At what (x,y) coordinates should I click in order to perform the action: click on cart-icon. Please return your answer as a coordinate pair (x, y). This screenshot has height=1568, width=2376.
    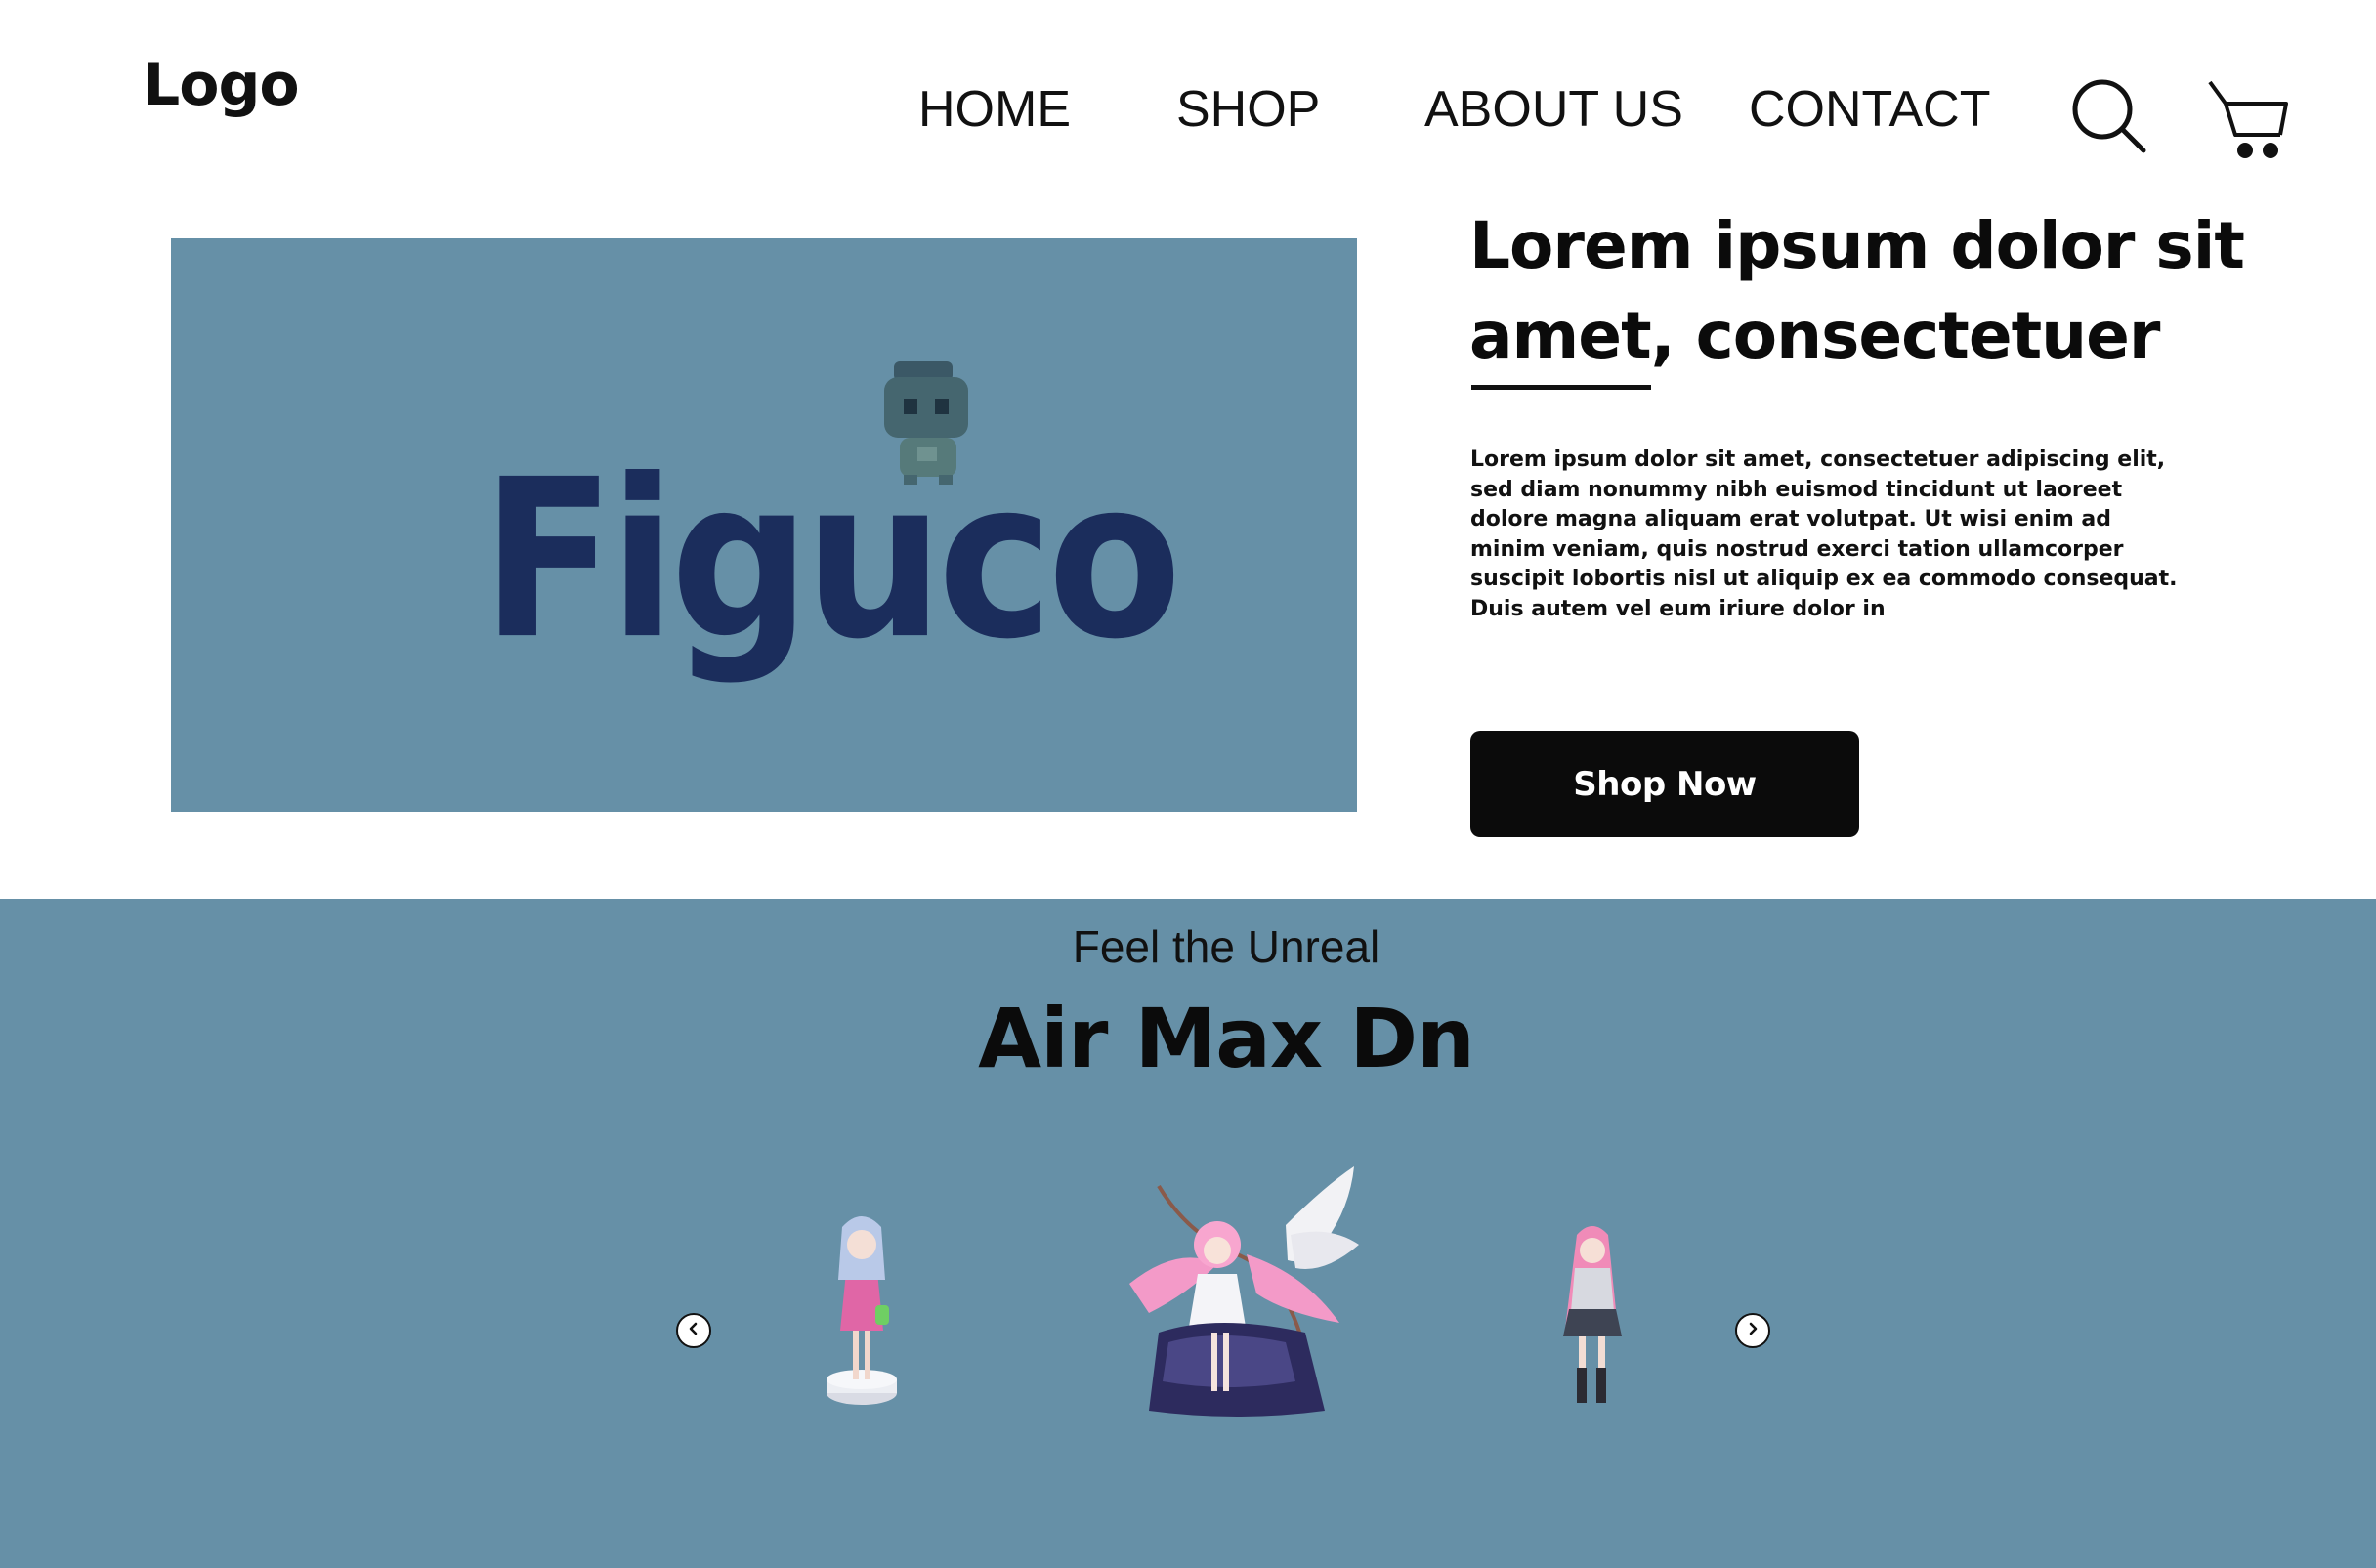
    Looking at the image, I should click on (2248, 122).